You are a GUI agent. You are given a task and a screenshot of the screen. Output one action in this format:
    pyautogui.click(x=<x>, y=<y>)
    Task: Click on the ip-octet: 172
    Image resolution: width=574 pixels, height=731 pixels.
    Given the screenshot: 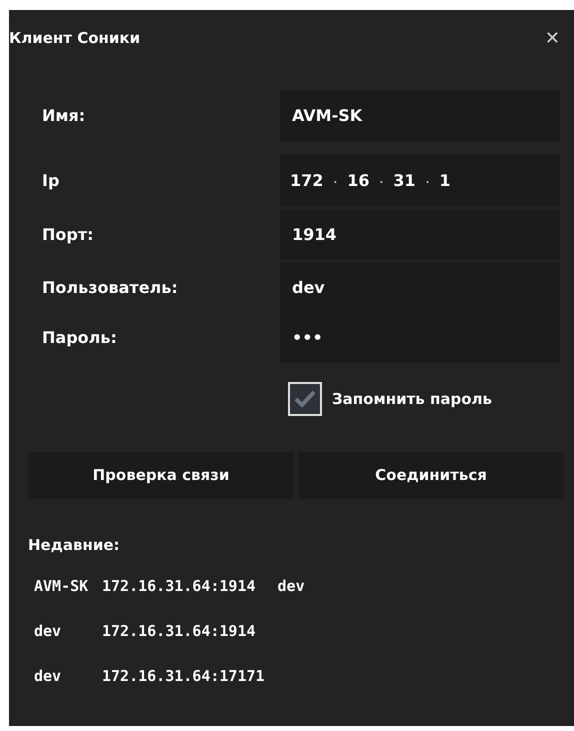 What is the action you would take?
    pyautogui.click(x=307, y=180)
    